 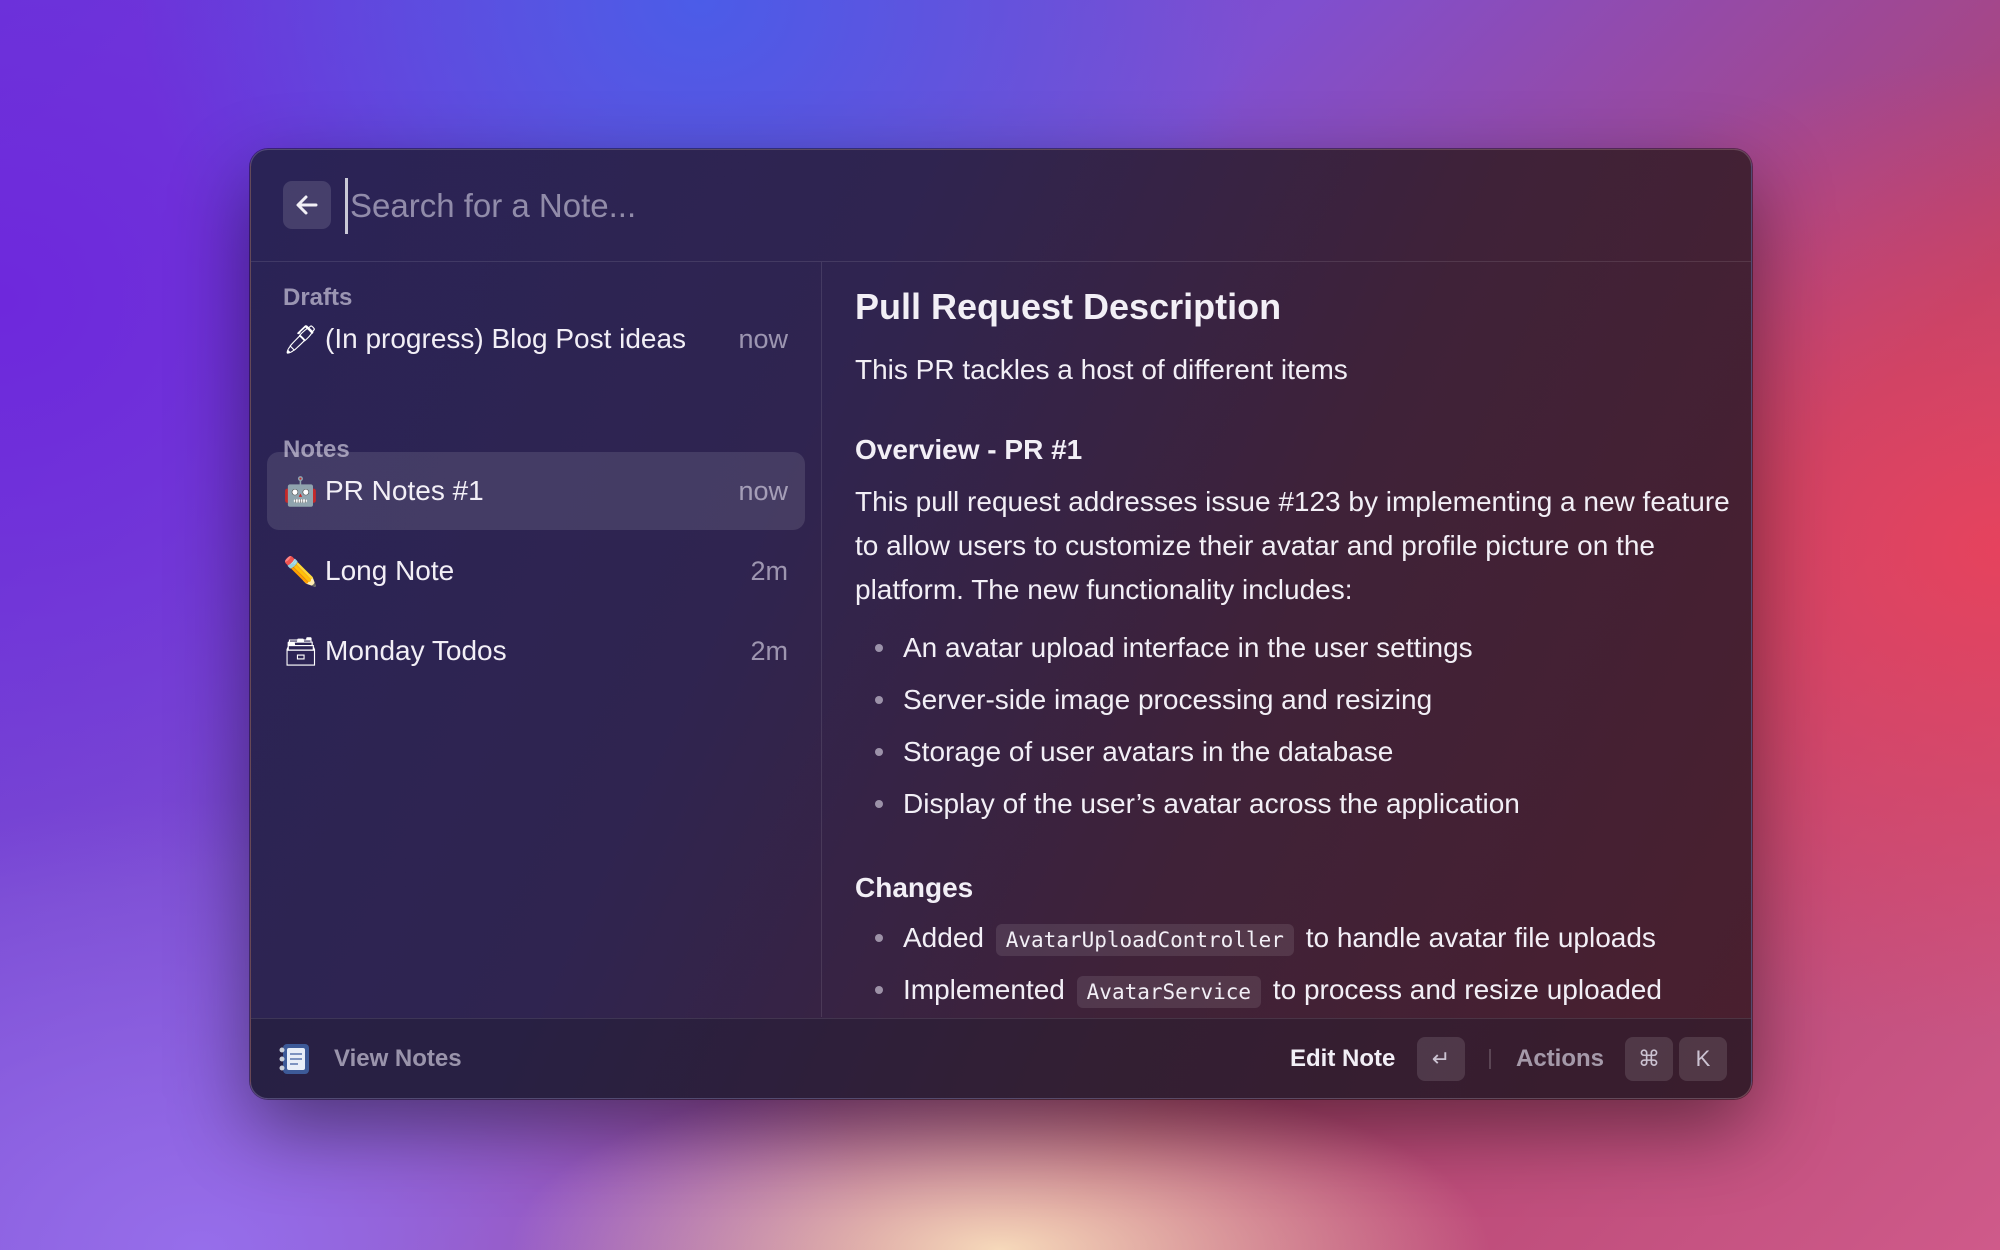 What do you see at coordinates (300, 571) in the screenshot?
I see `pencil-icon: ✏️` at bounding box center [300, 571].